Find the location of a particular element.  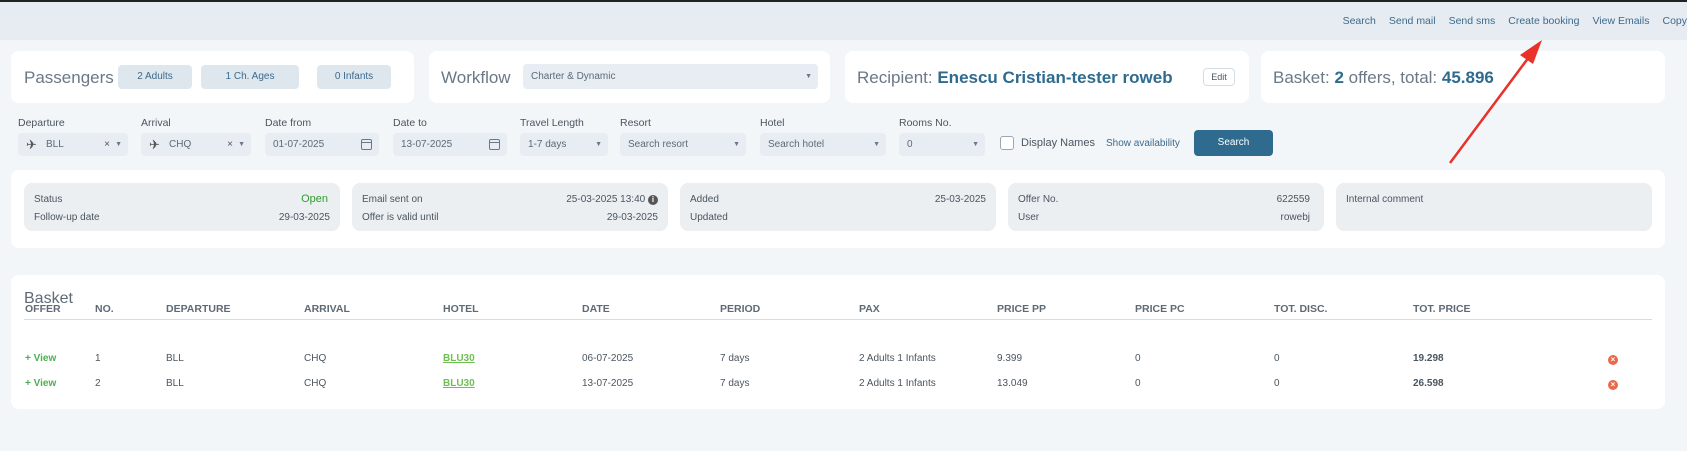

nav-create-booking: Create booking is located at coordinates (1543, 21).